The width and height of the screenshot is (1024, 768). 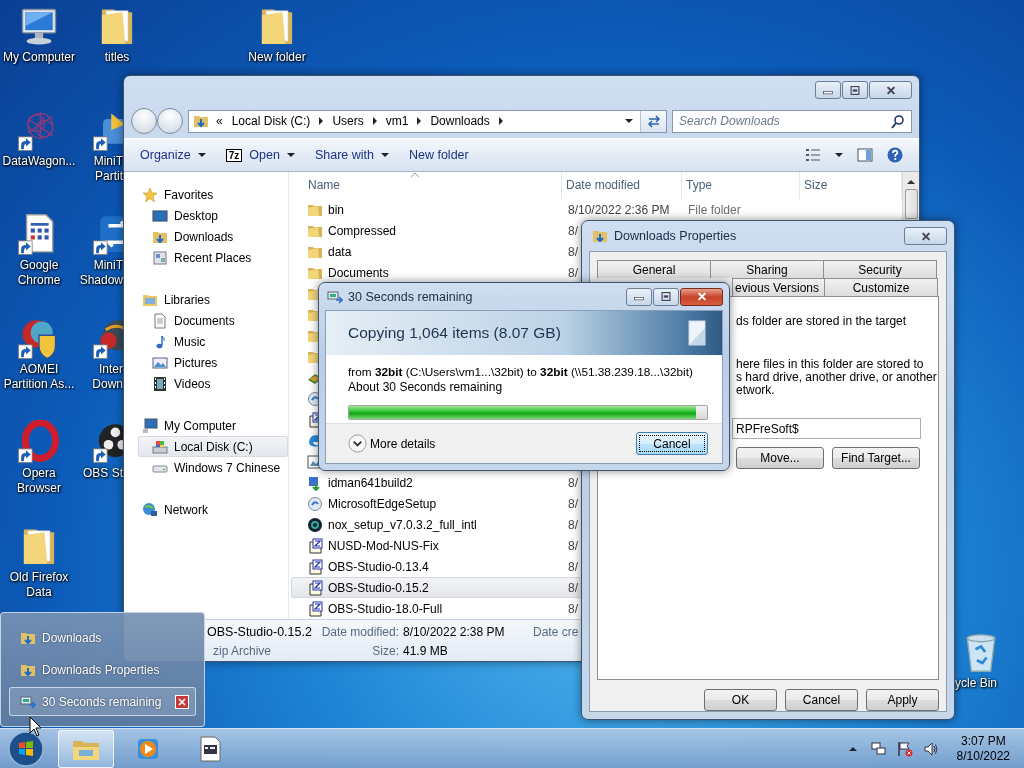 I want to click on window-title: Downloads Properties, so click(x=676, y=236).